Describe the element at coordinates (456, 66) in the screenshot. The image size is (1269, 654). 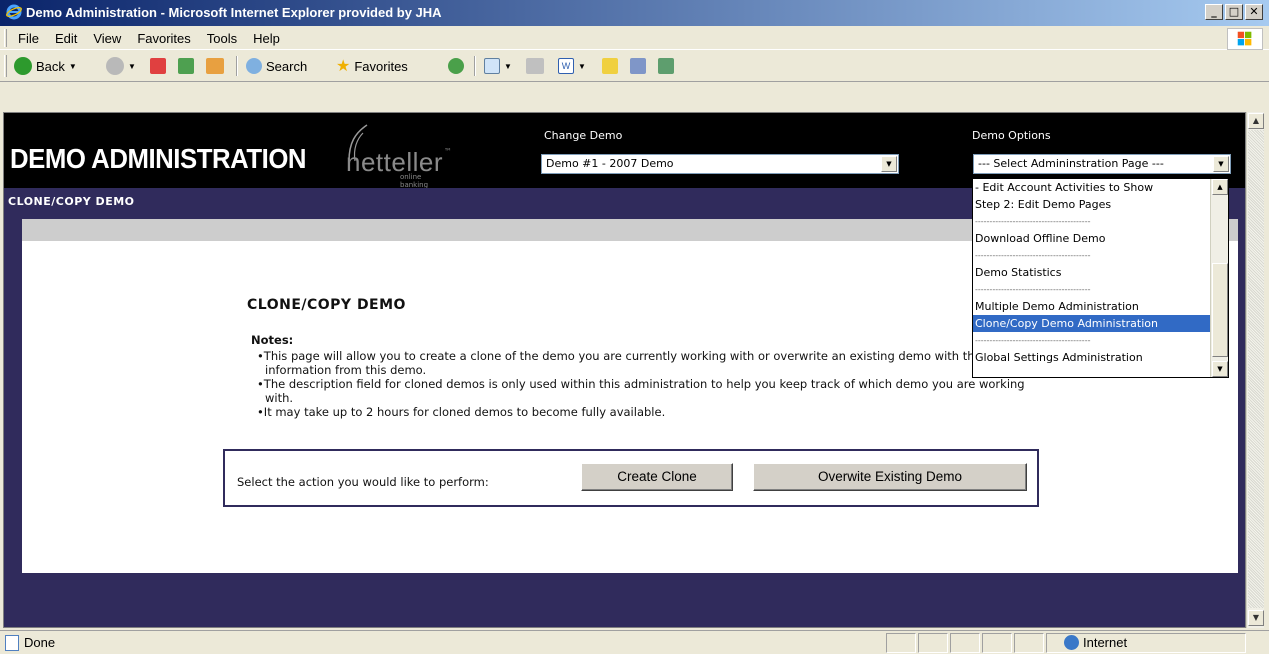
I see `history-icon` at that location.